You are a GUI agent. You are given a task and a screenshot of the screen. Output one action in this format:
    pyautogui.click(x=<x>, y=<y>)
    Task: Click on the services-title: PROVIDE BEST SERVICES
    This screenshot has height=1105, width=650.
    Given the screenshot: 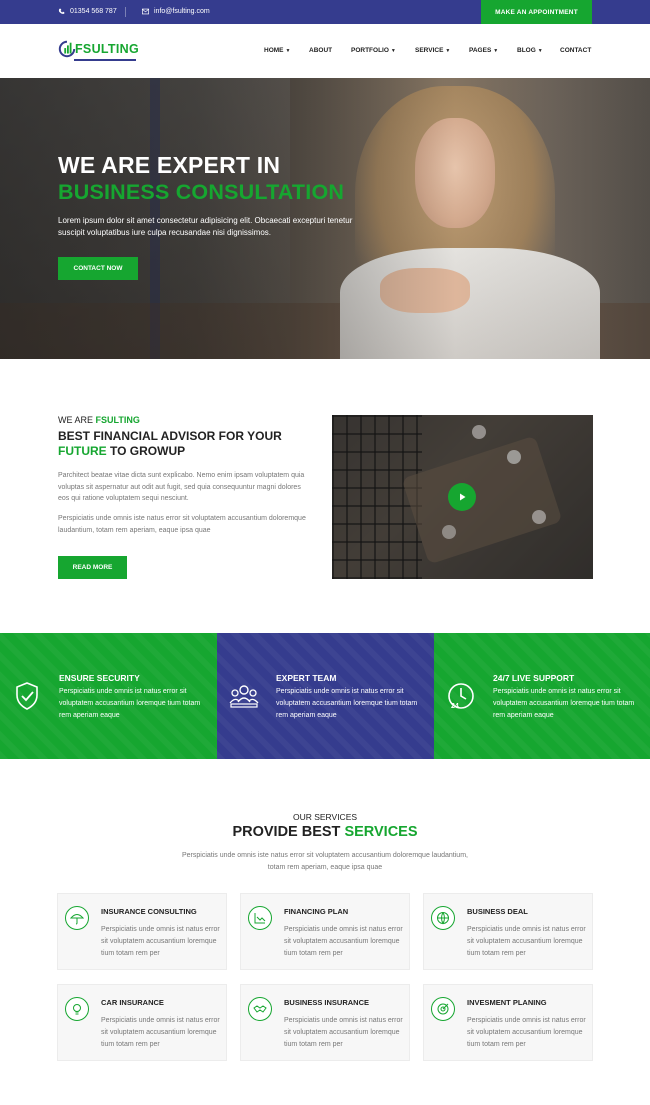 What is the action you would take?
    pyautogui.click(x=325, y=832)
    